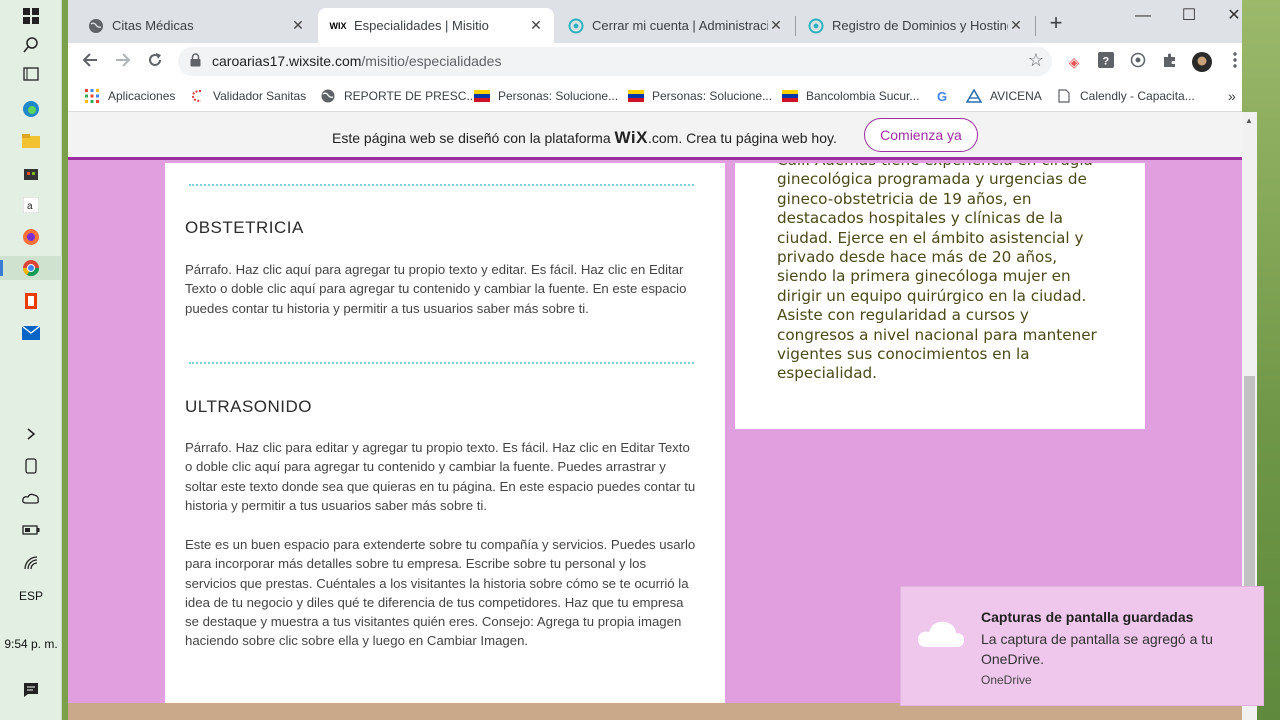  Describe the element at coordinates (1189, 16) in the screenshot. I see `maximize-button: ☐` at that location.